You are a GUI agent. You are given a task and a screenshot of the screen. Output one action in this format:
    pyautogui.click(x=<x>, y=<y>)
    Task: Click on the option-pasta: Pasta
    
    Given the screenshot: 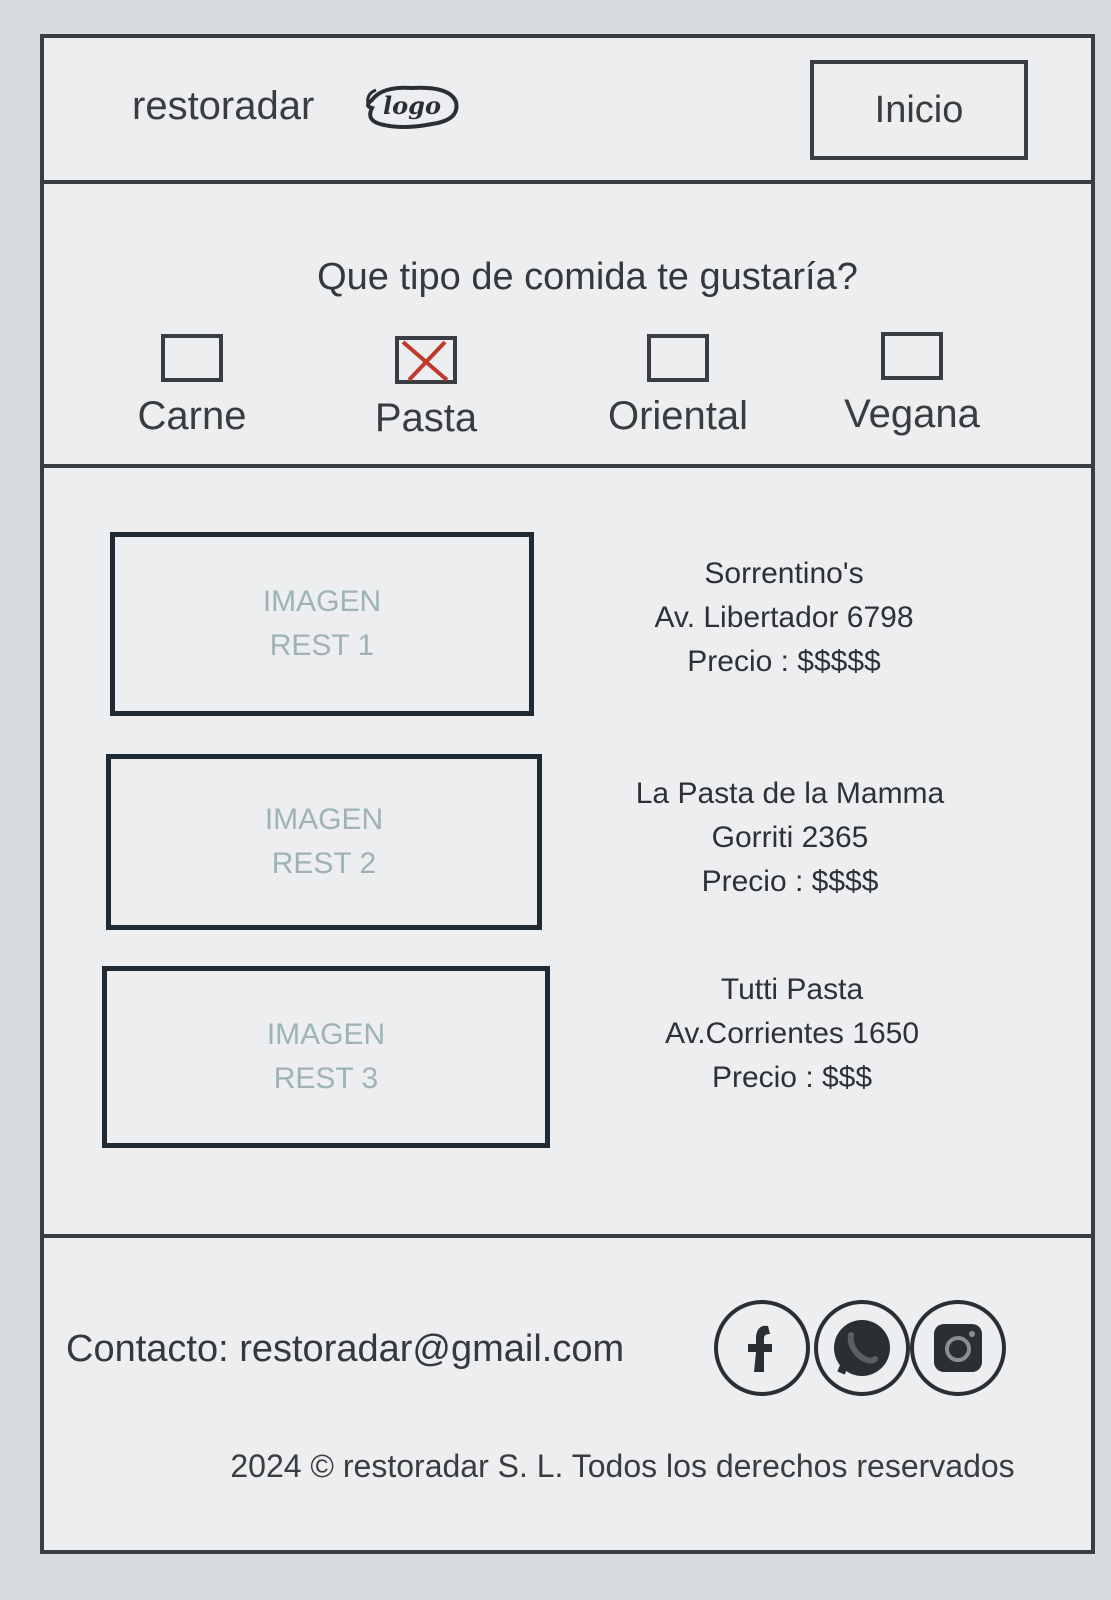 What is the action you would take?
    pyautogui.click(x=426, y=388)
    